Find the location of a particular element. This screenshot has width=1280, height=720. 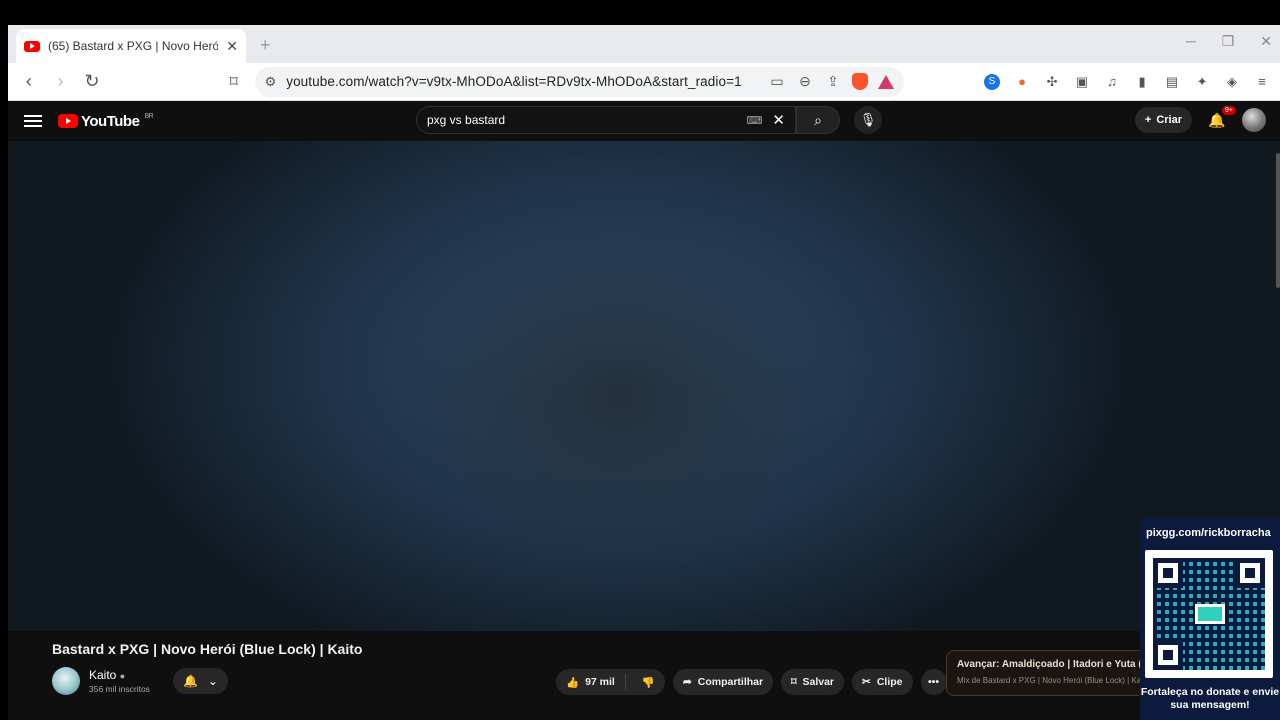

clip-button: ✂ Clipe is located at coordinates (882, 682).